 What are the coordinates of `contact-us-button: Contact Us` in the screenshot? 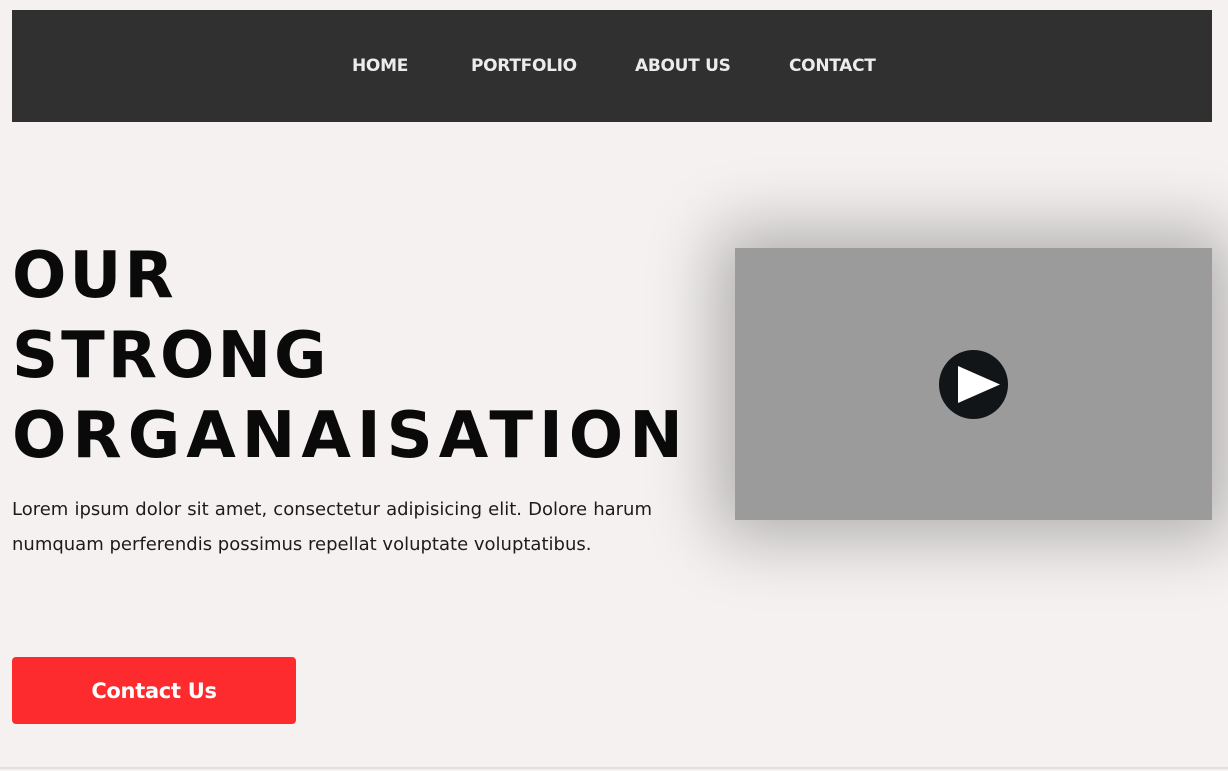 It's located at (154, 690).